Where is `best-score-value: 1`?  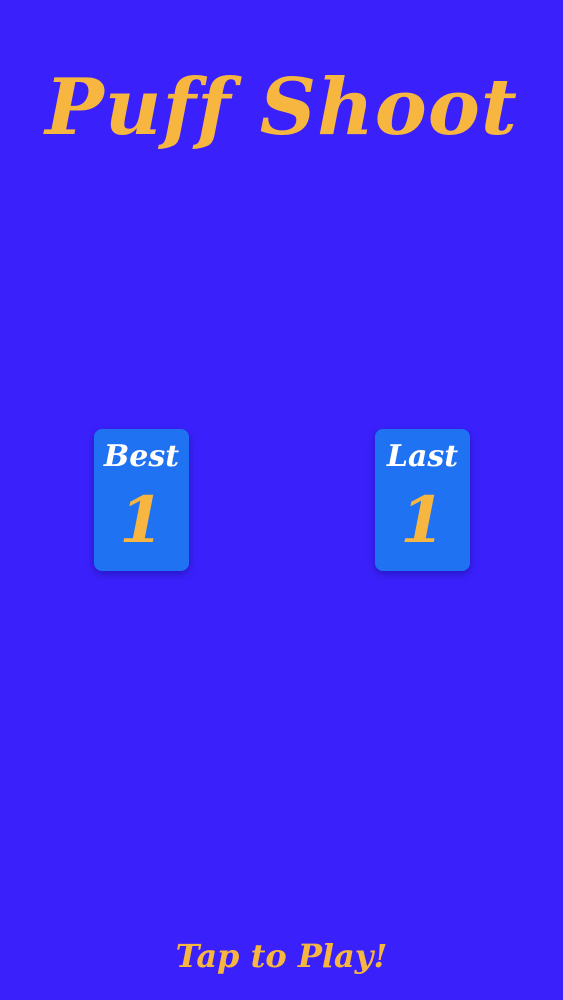 best-score-value: 1 is located at coordinates (141, 520).